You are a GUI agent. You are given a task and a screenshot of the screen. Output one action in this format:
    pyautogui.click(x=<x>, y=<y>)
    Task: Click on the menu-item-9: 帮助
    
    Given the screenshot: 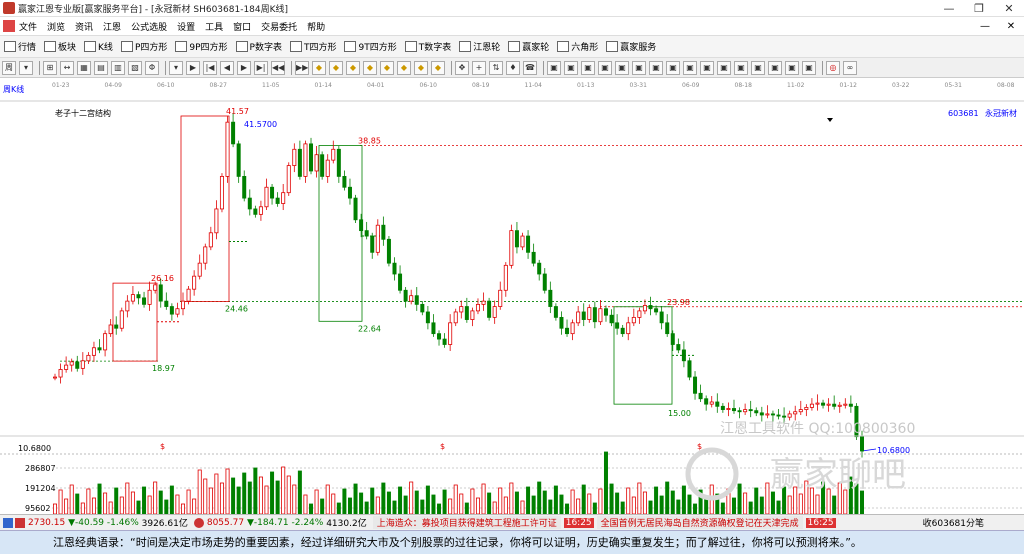 What is the action you would take?
    pyautogui.click(x=316, y=26)
    